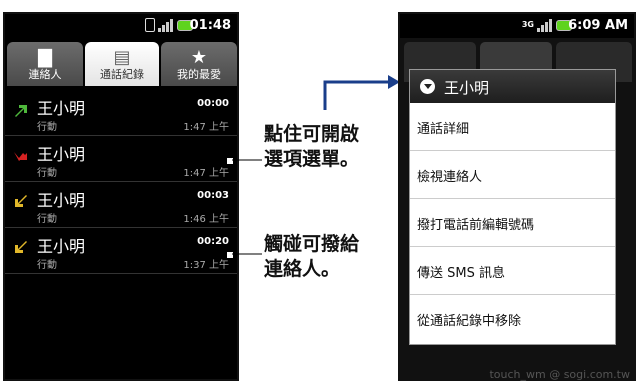  What do you see at coordinates (45, 57) in the screenshot?
I see `folder-icon: ▇` at bounding box center [45, 57].